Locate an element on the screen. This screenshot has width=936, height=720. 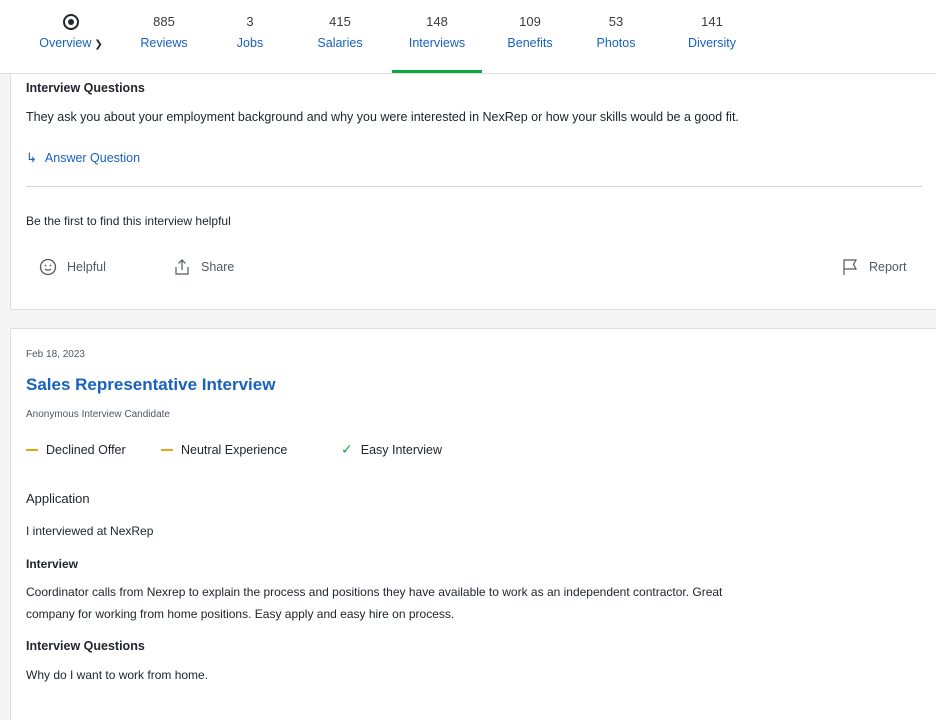
answer-question-link: ↳ Answer Question is located at coordinates (83, 158).